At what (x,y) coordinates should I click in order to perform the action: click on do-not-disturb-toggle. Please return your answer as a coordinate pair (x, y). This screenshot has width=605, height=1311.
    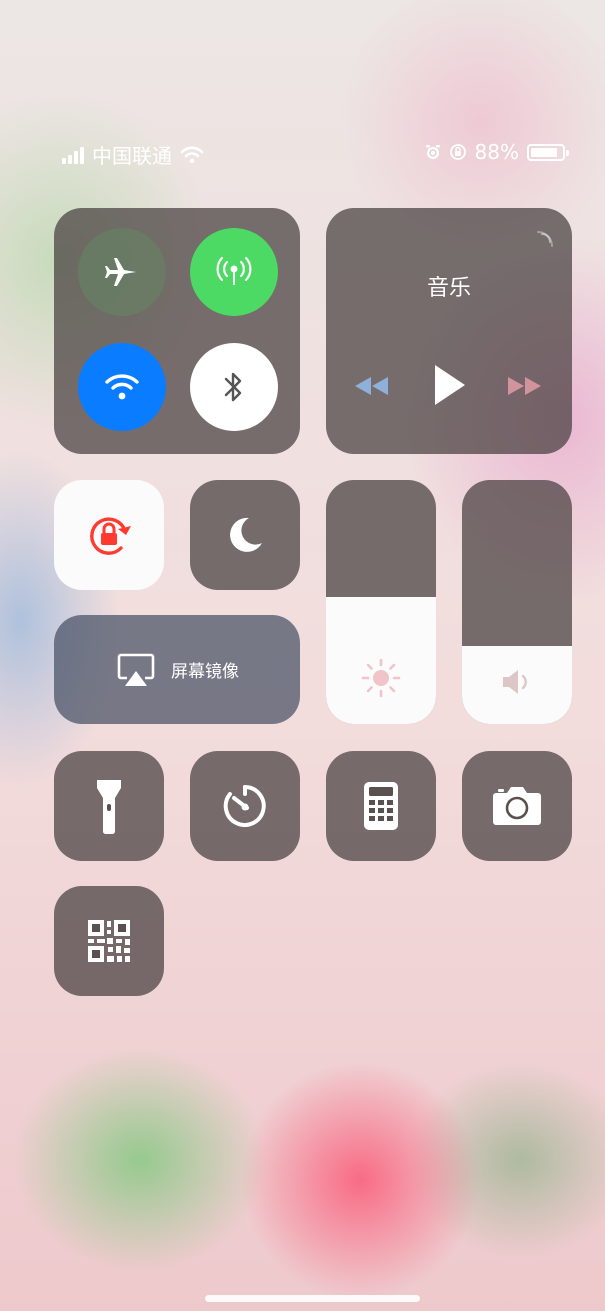
    Looking at the image, I should click on (245, 535).